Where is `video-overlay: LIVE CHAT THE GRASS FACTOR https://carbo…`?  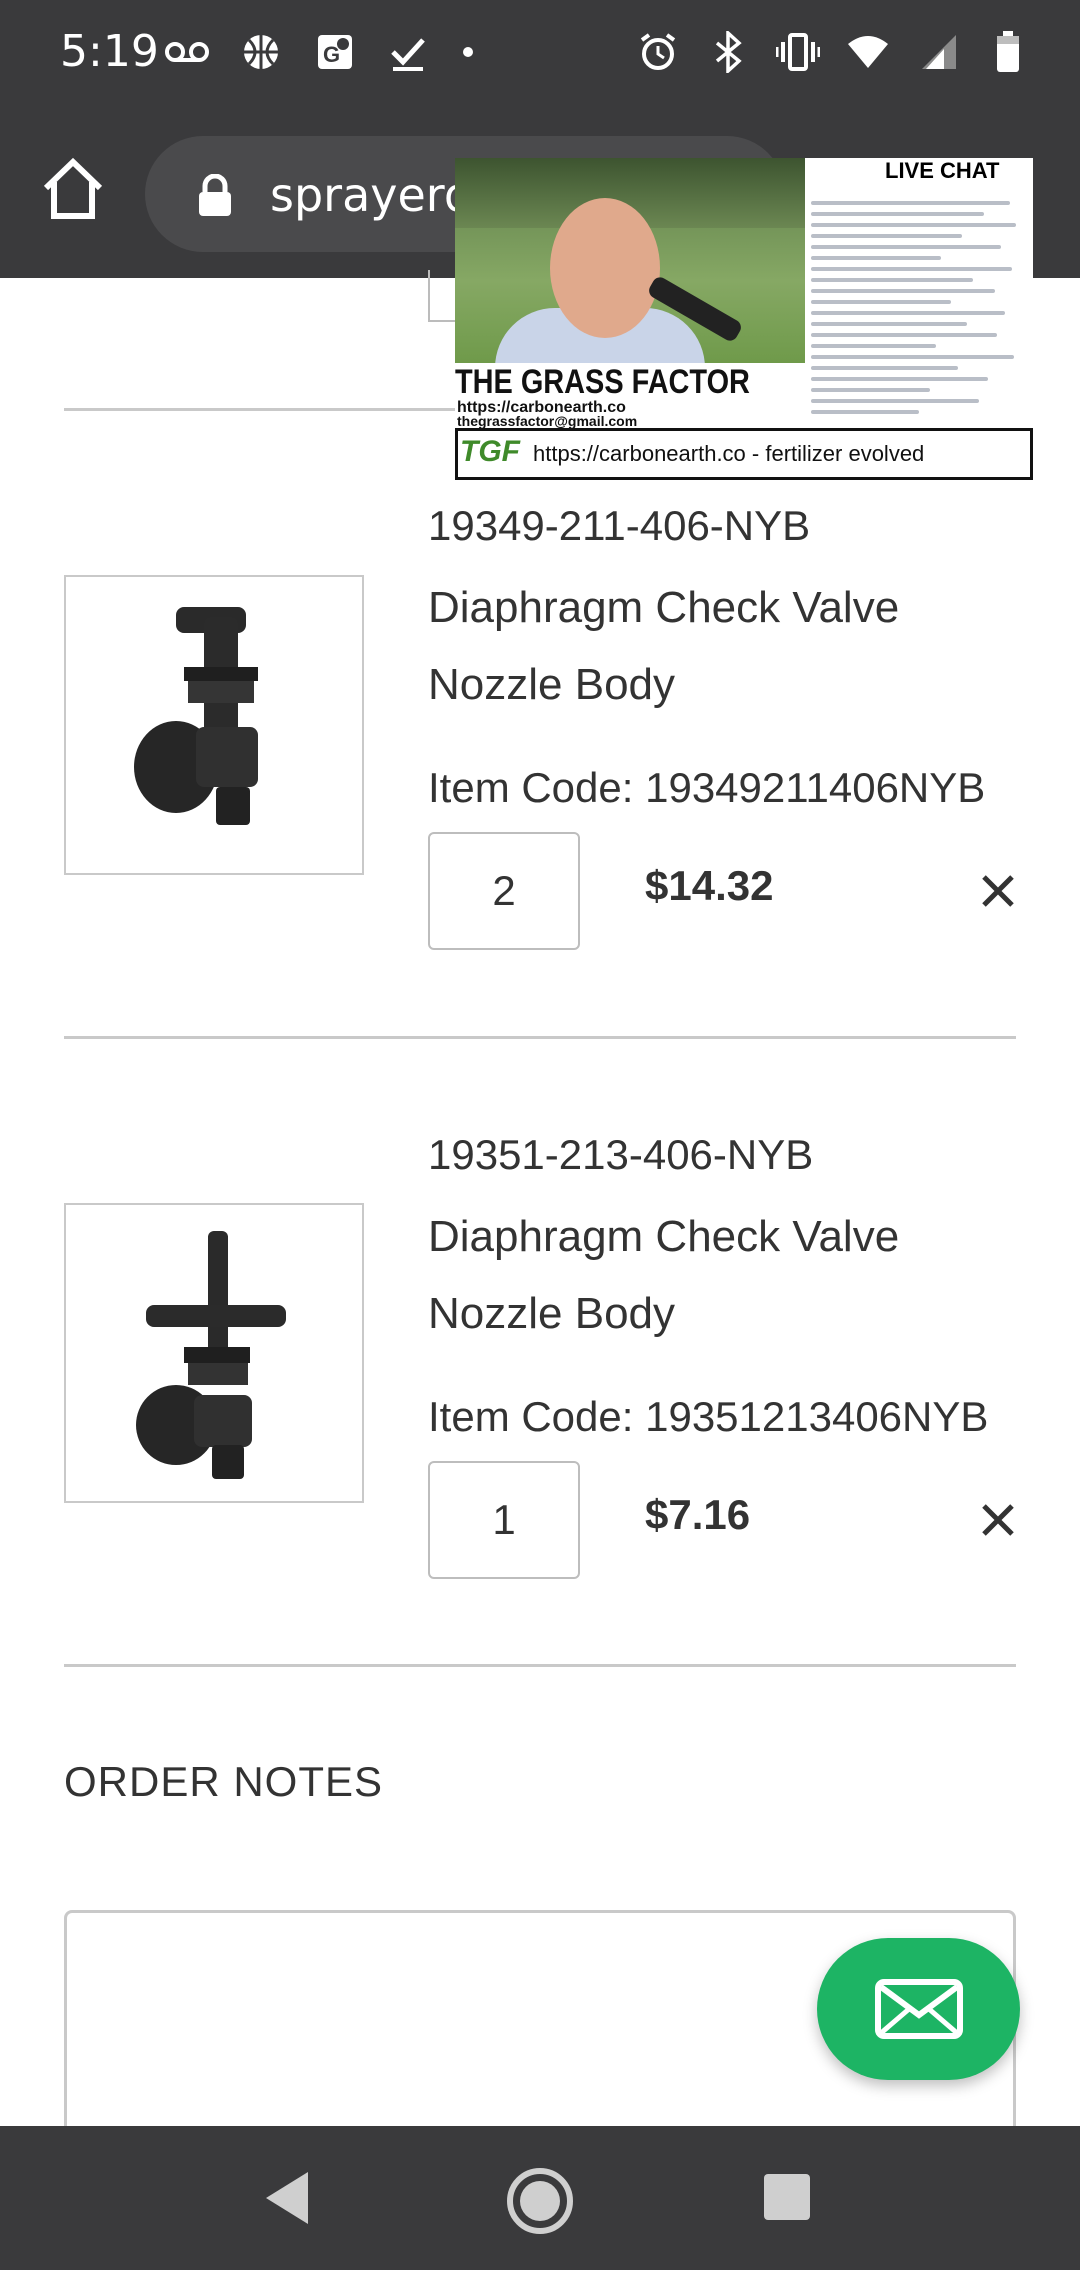 video-overlay: LIVE CHAT THE GRASS FACTOR https://carbo… is located at coordinates (744, 319).